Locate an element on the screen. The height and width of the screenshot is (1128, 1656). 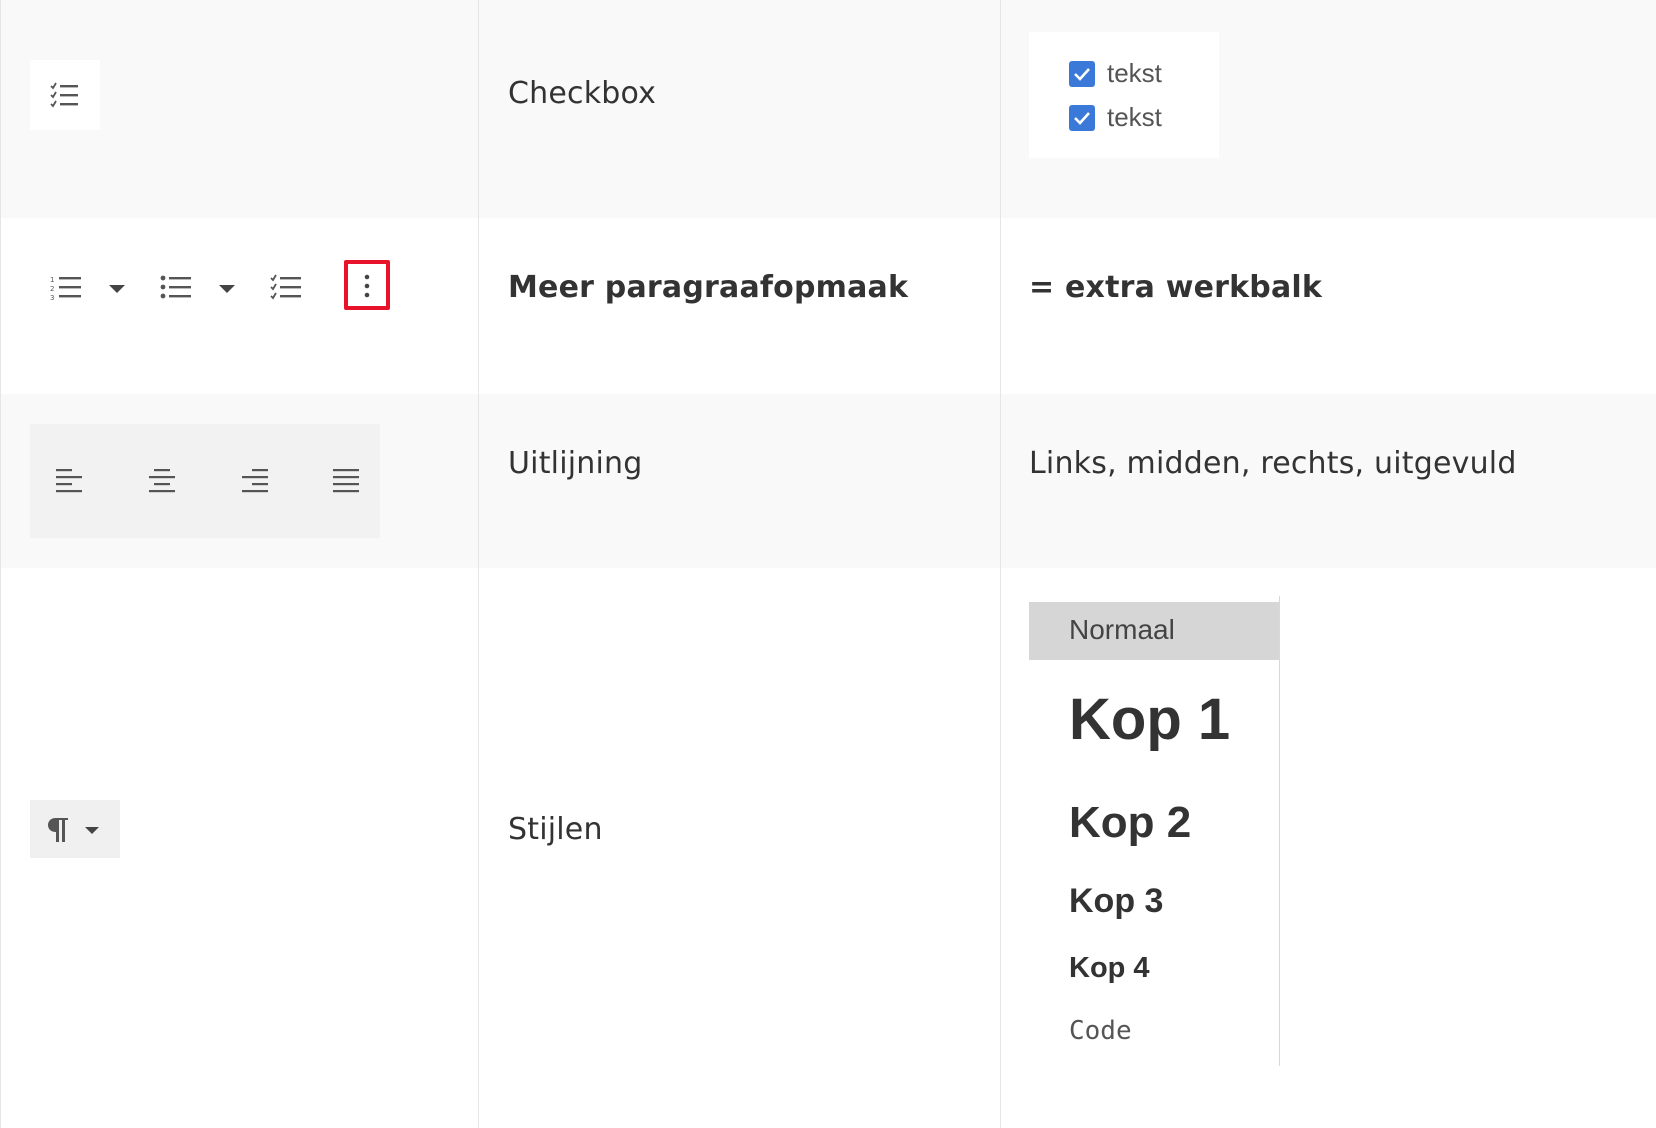
svg-text: 3 is located at coordinates (52, 298).